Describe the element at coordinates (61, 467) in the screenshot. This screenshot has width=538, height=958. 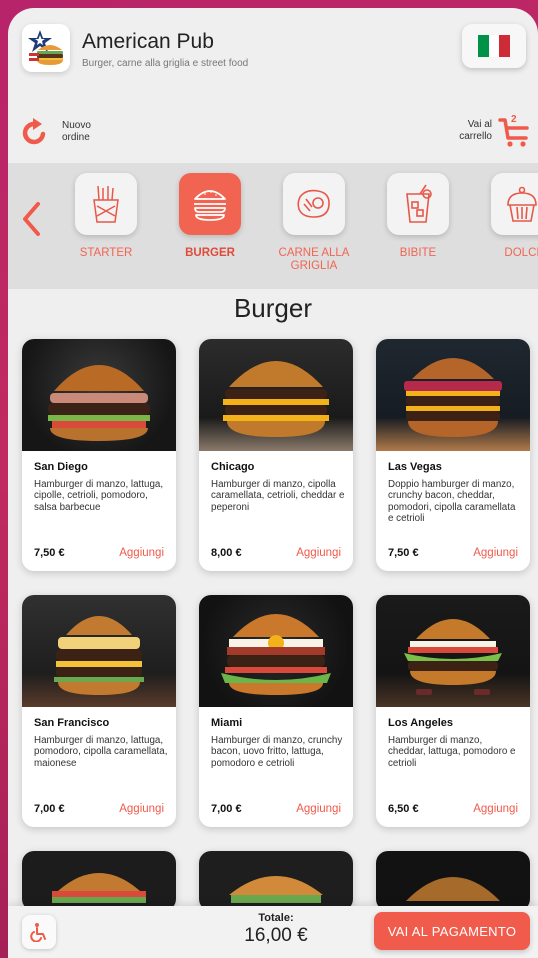
I see `product-name: San Diego` at that location.